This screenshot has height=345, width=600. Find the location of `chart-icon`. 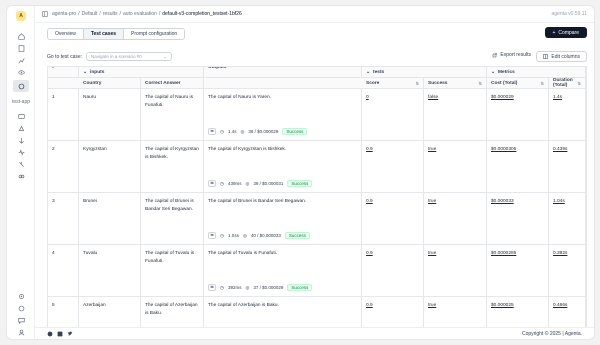

chart-icon is located at coordinates (21, 60).